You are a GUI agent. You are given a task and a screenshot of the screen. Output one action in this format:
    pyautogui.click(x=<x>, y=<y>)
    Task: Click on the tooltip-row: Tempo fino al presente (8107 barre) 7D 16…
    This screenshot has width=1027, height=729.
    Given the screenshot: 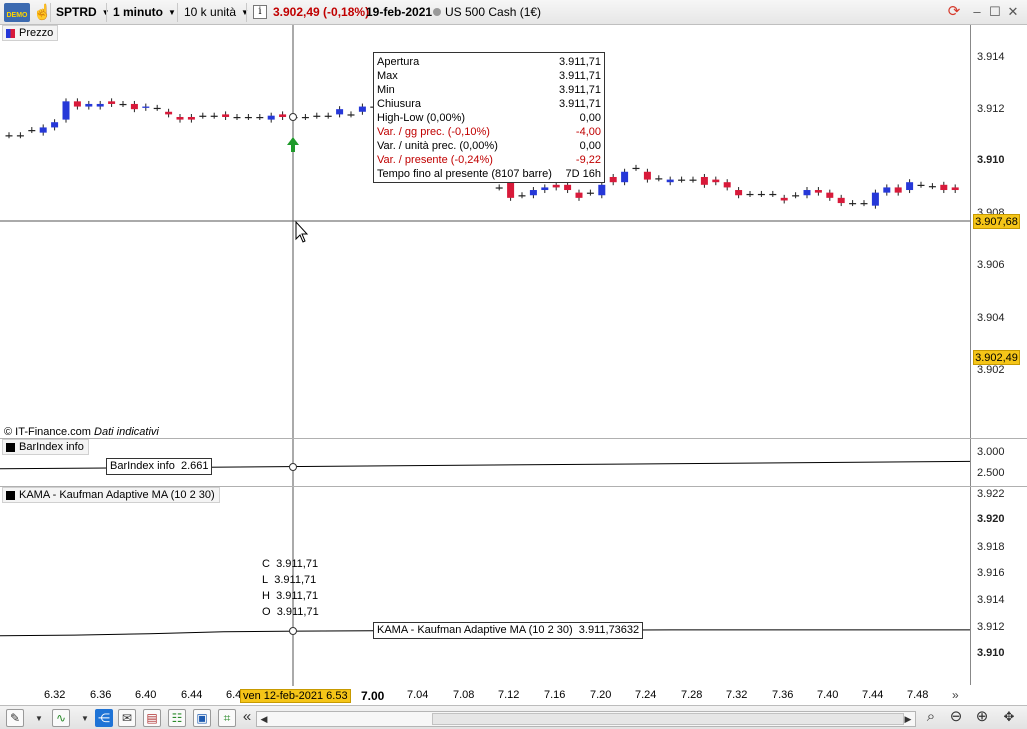 What is the action you would take?
    pyautogui.click(x=489, y=174)
    